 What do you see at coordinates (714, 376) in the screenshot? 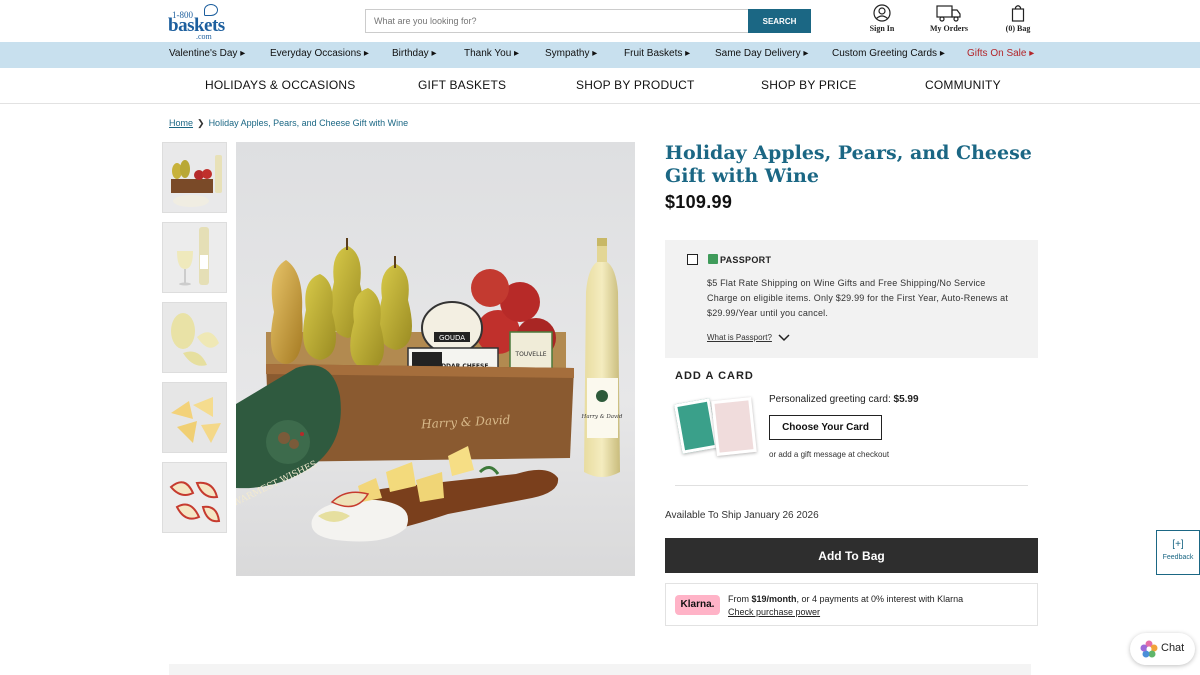
I see `add-card-heading: ADD A CARD` at bounding box center [714, 376].